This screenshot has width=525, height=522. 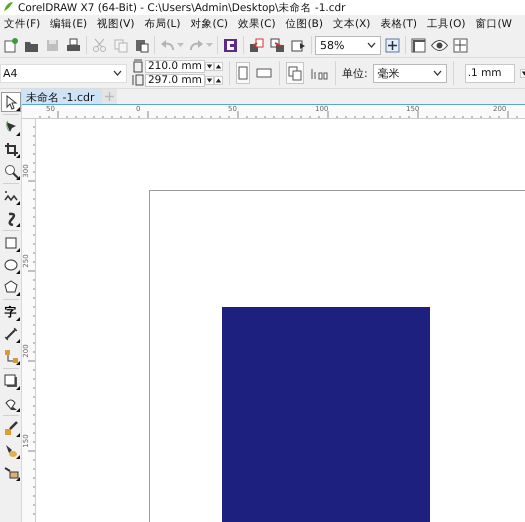 I want to click on text-tool: 字, so click(x=10, y=312).